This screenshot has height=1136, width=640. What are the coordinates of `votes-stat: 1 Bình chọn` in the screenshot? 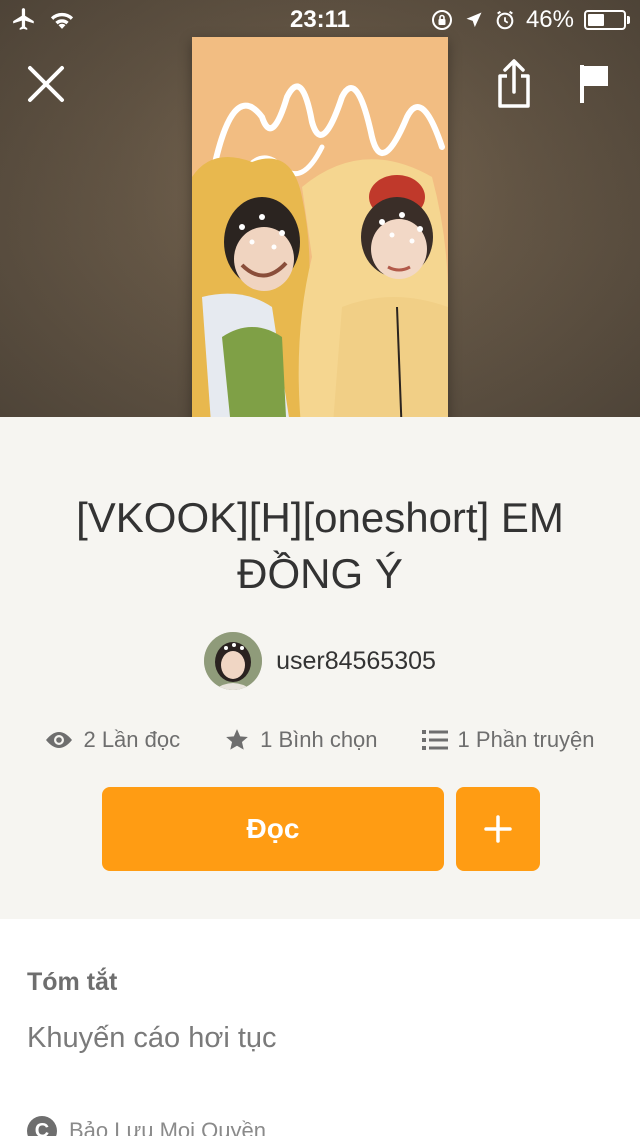 It's located at (301, 740).